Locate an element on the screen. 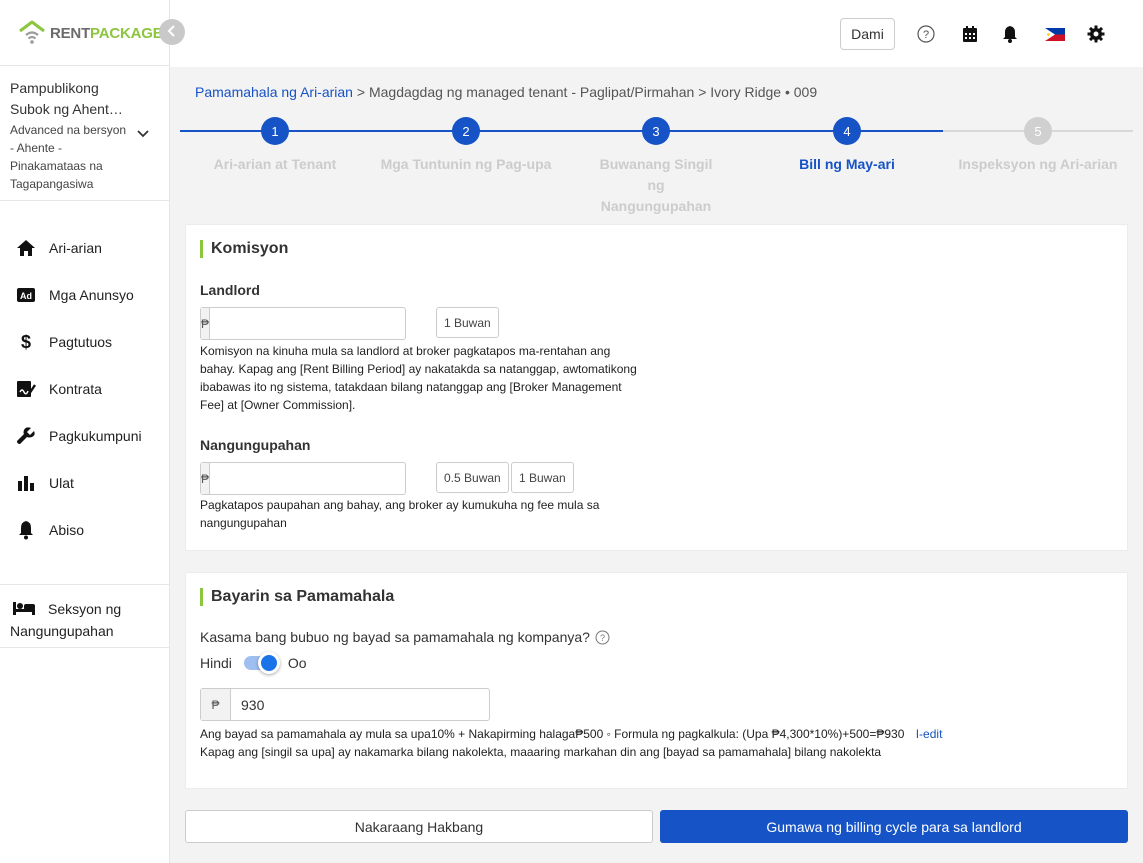 This screenshot has width=1143, height=863. home-icon is located at coordinates (26, 248).